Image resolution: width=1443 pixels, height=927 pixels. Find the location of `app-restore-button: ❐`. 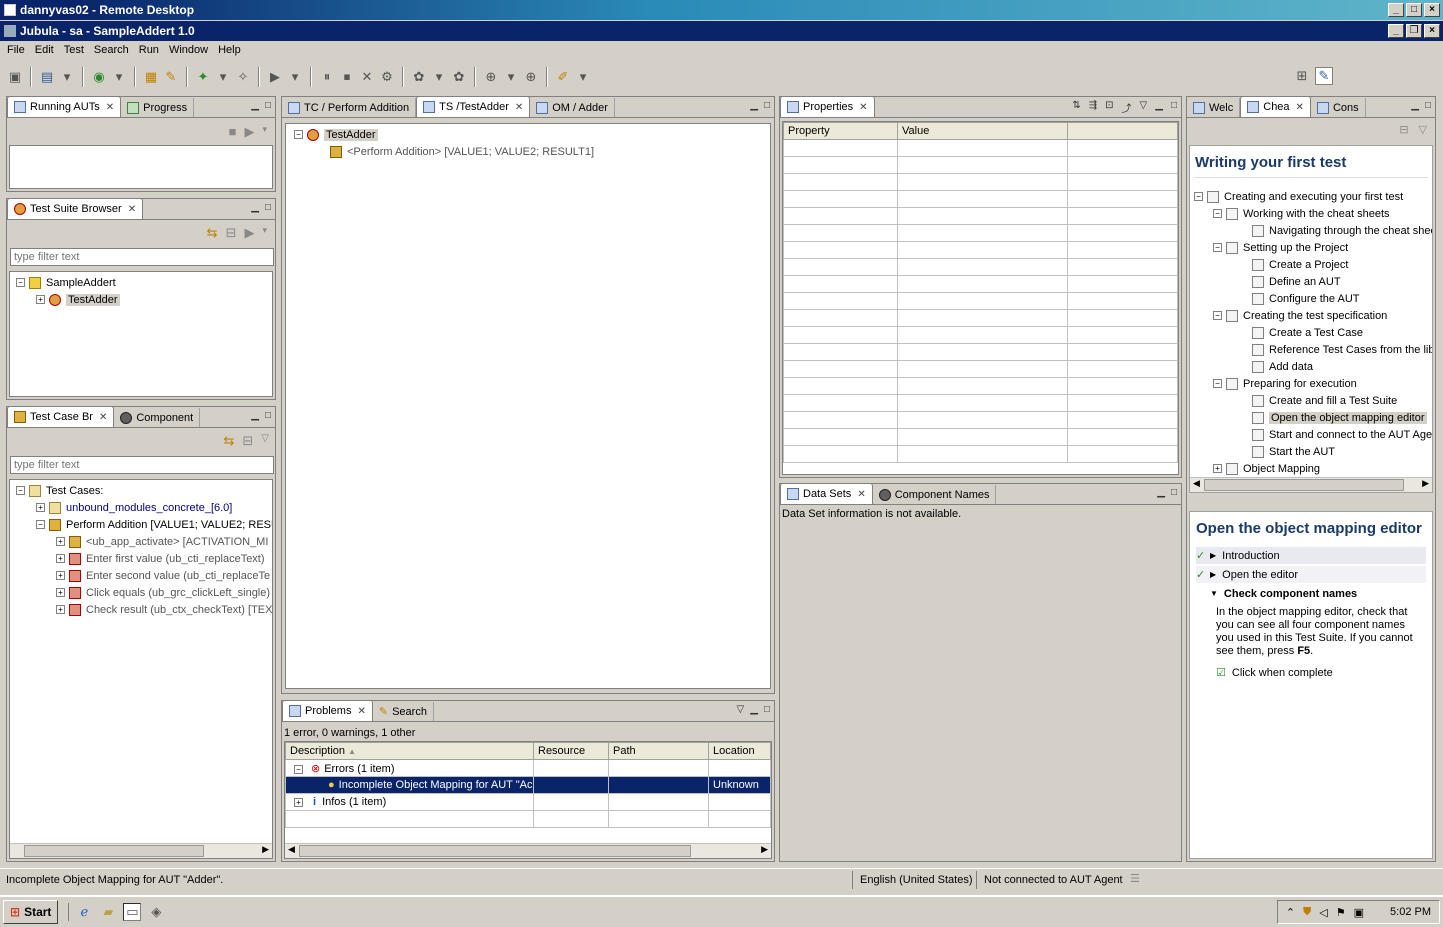

app-restore-button: ❐ is located at coordinates (1414, 31).